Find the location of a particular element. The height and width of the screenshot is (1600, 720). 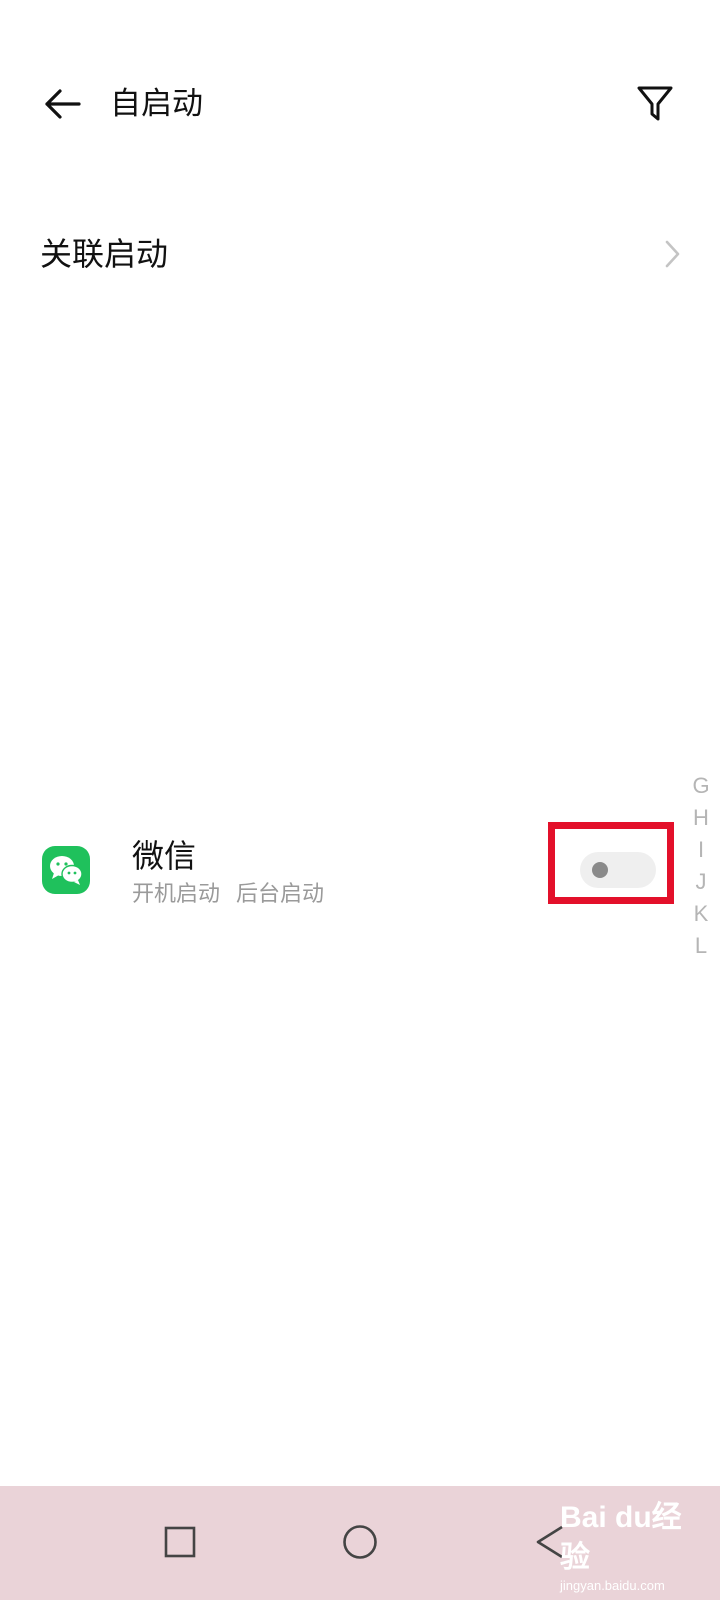

circle-icon is located at coordinates (360, 1542).